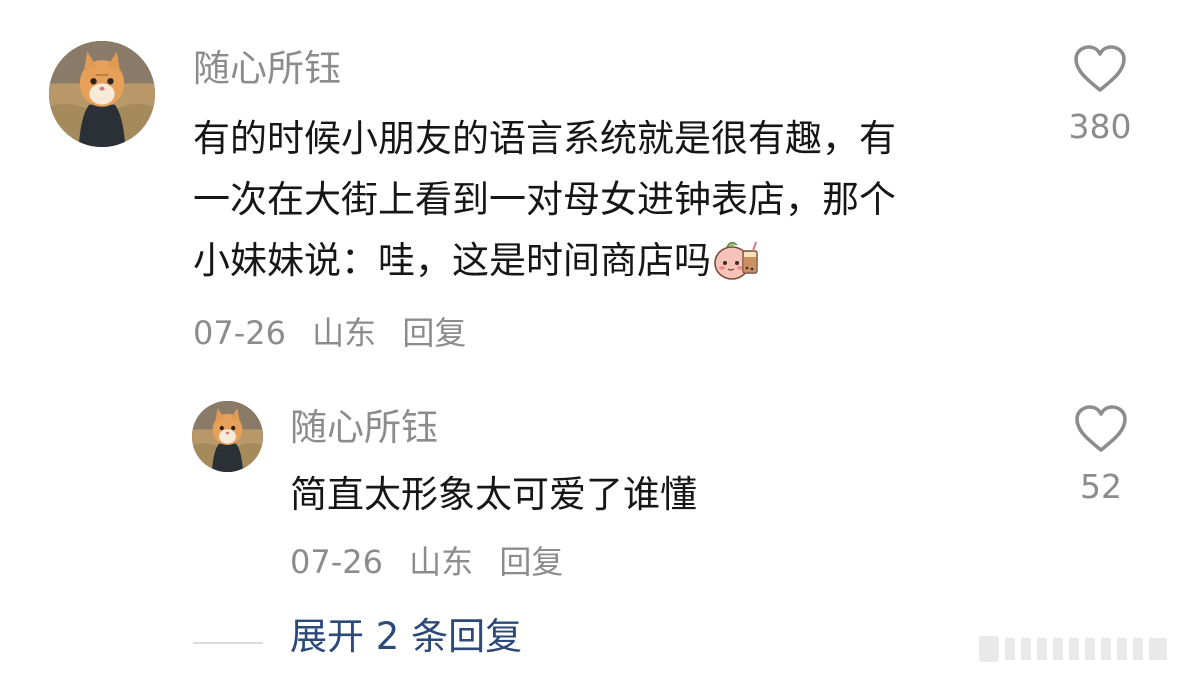  Describe the element at coordinates (452, 260) in the screenshot. I see `comment-text-line-content: 小妹妹说：哇，这是时间商店吗` at that location.